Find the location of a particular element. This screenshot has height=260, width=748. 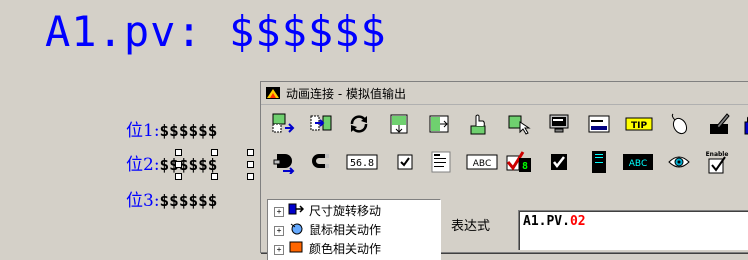

numeric-label: 56.8 is located at coordinates (362, 163).